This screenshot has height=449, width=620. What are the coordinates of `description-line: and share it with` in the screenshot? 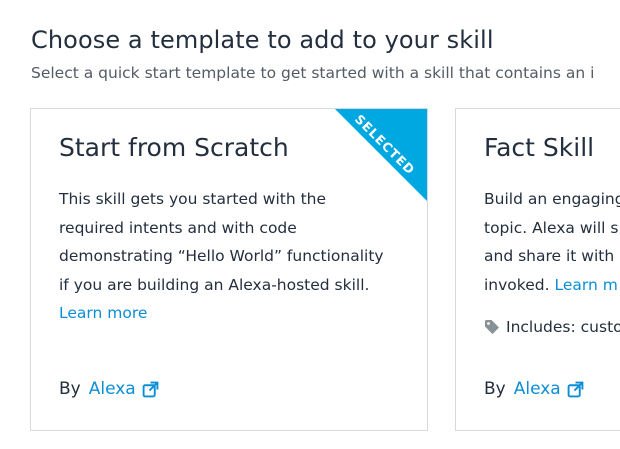 It's located at (549, 256).